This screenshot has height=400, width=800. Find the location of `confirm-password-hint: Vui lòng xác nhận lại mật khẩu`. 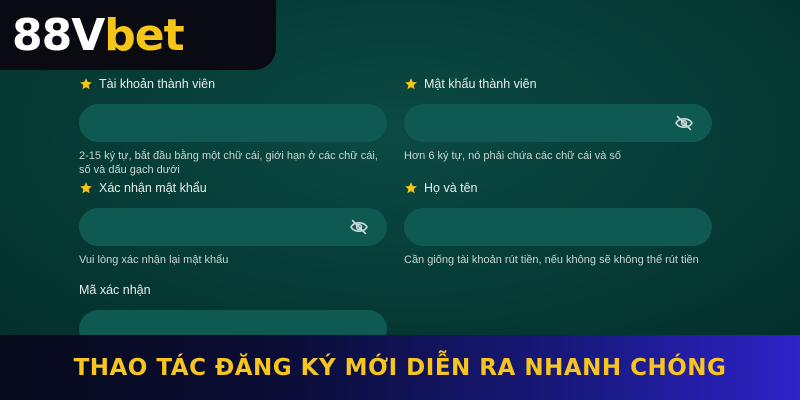

confirm-password-hint: Vui lòng xác nhận lại mật khẩu is located at coordinates (154, 260).